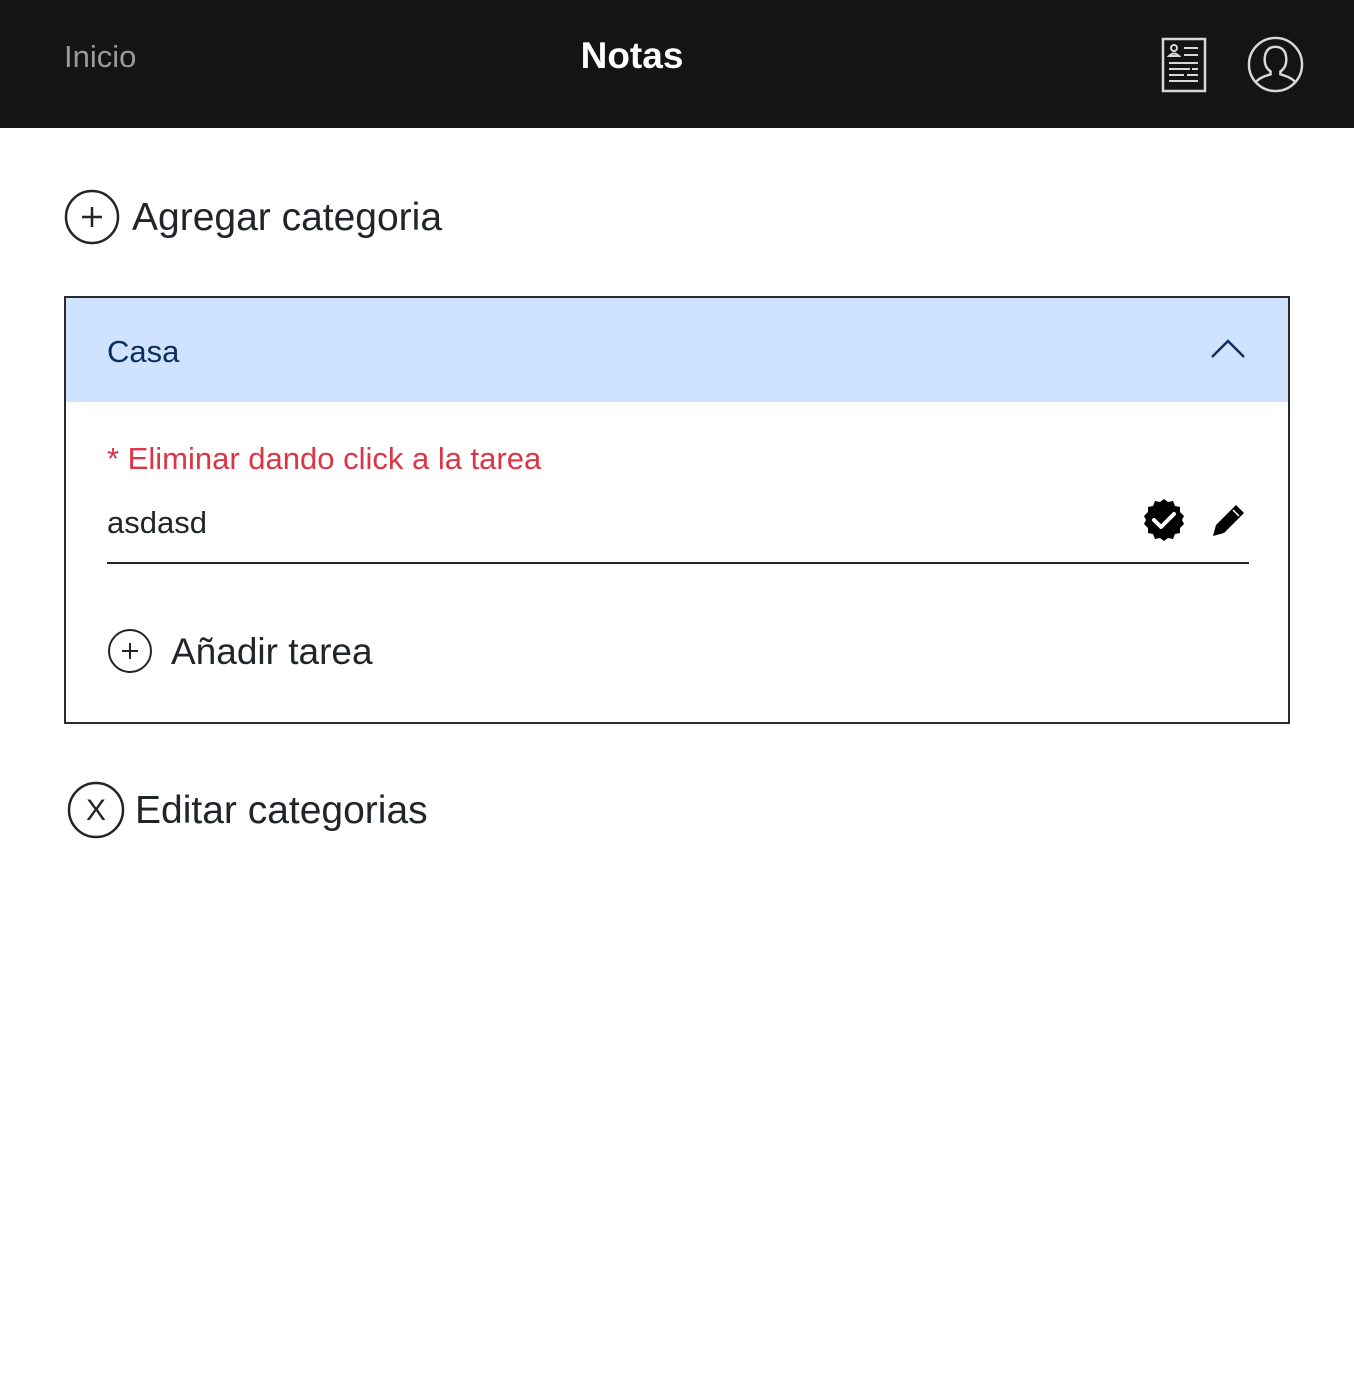 The height and width of the screenshot is (1376, 1354). What do you see at coordinates (287, 217) in the screenshot?
I see `add-category-label: Agregar categoria` at bounding box center [287, 217].